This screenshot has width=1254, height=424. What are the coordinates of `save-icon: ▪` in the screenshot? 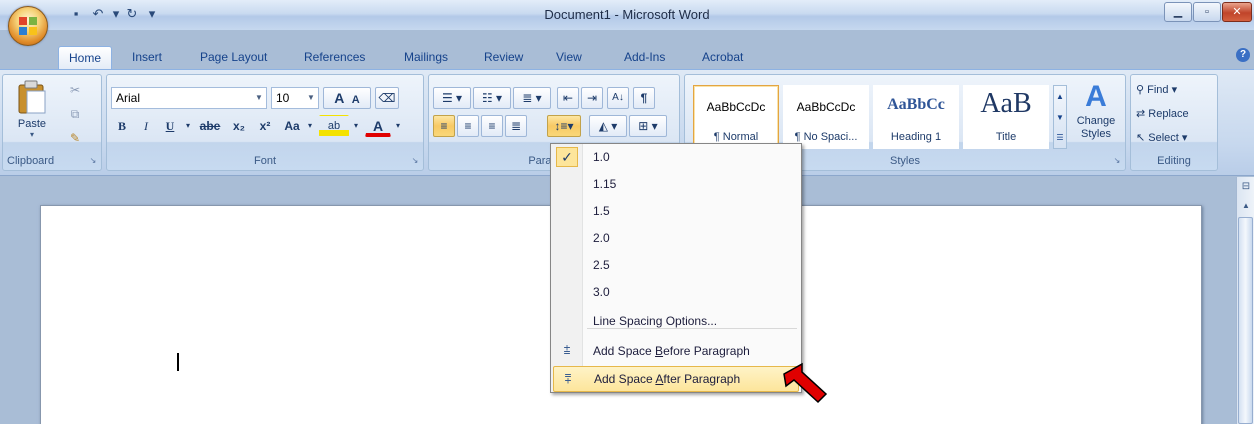 It's located at (76, 14).